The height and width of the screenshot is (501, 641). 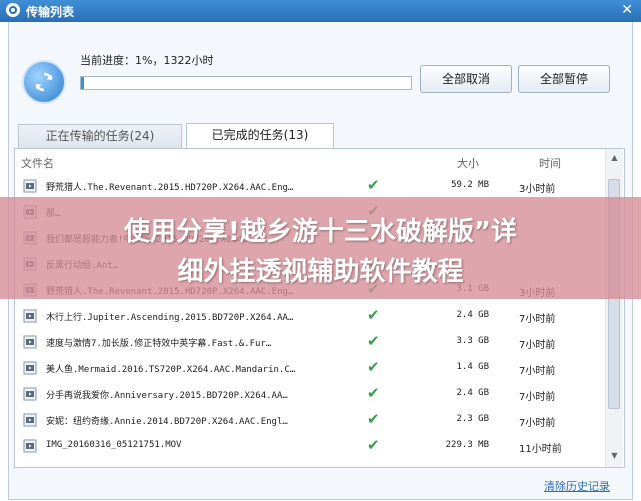 What do you see at coordinates (13, 10) in the screenshot?
I see `app-logo-icon` at bounding box center [13, 10].